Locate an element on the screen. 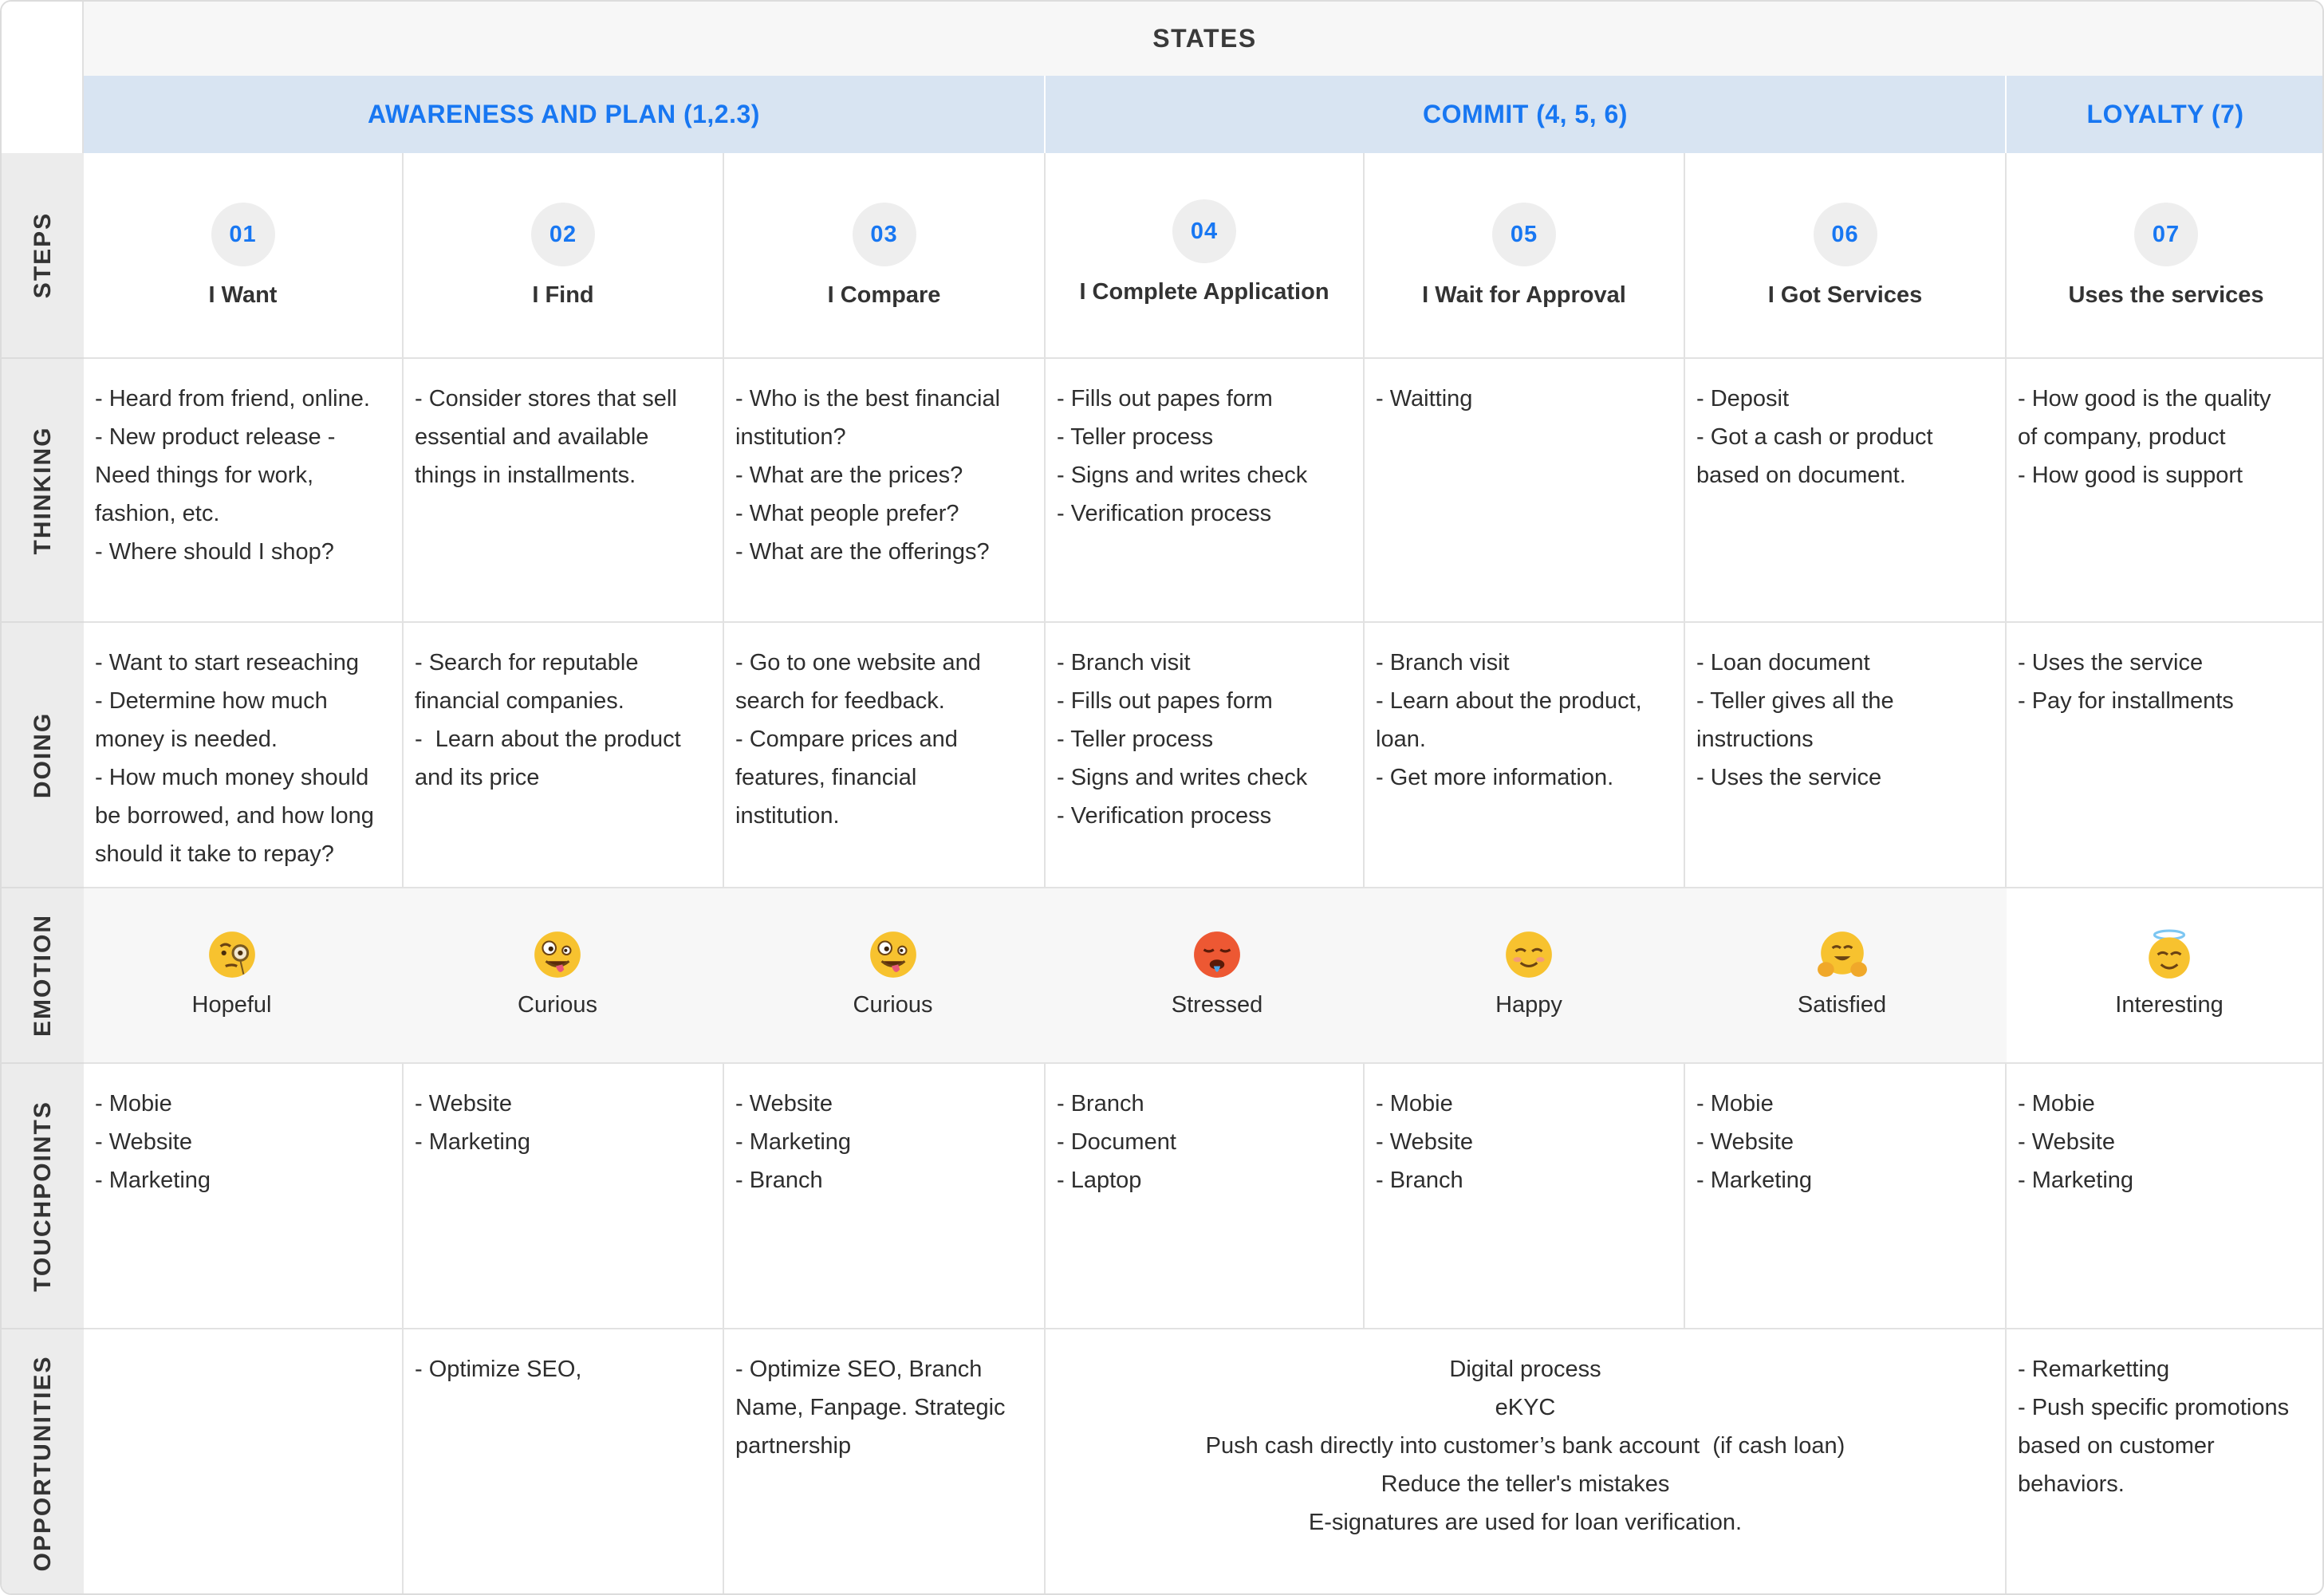 This screenshot has width=2324, height=1595. thinking-line: Need things for work, is located at coordinates (205, 476).